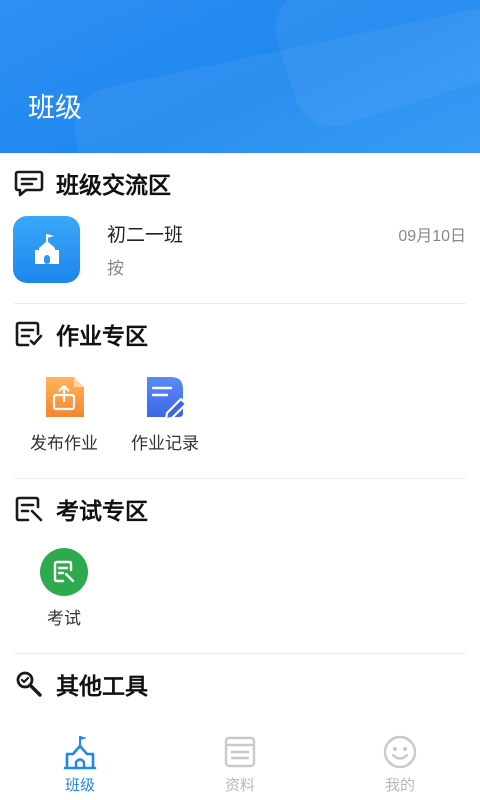 This screenshot has height=800, width=480. What do you see at coordinates (55, 108) in the screenshot?
I see `page-title: 班级` at bounding box center [55, 108].